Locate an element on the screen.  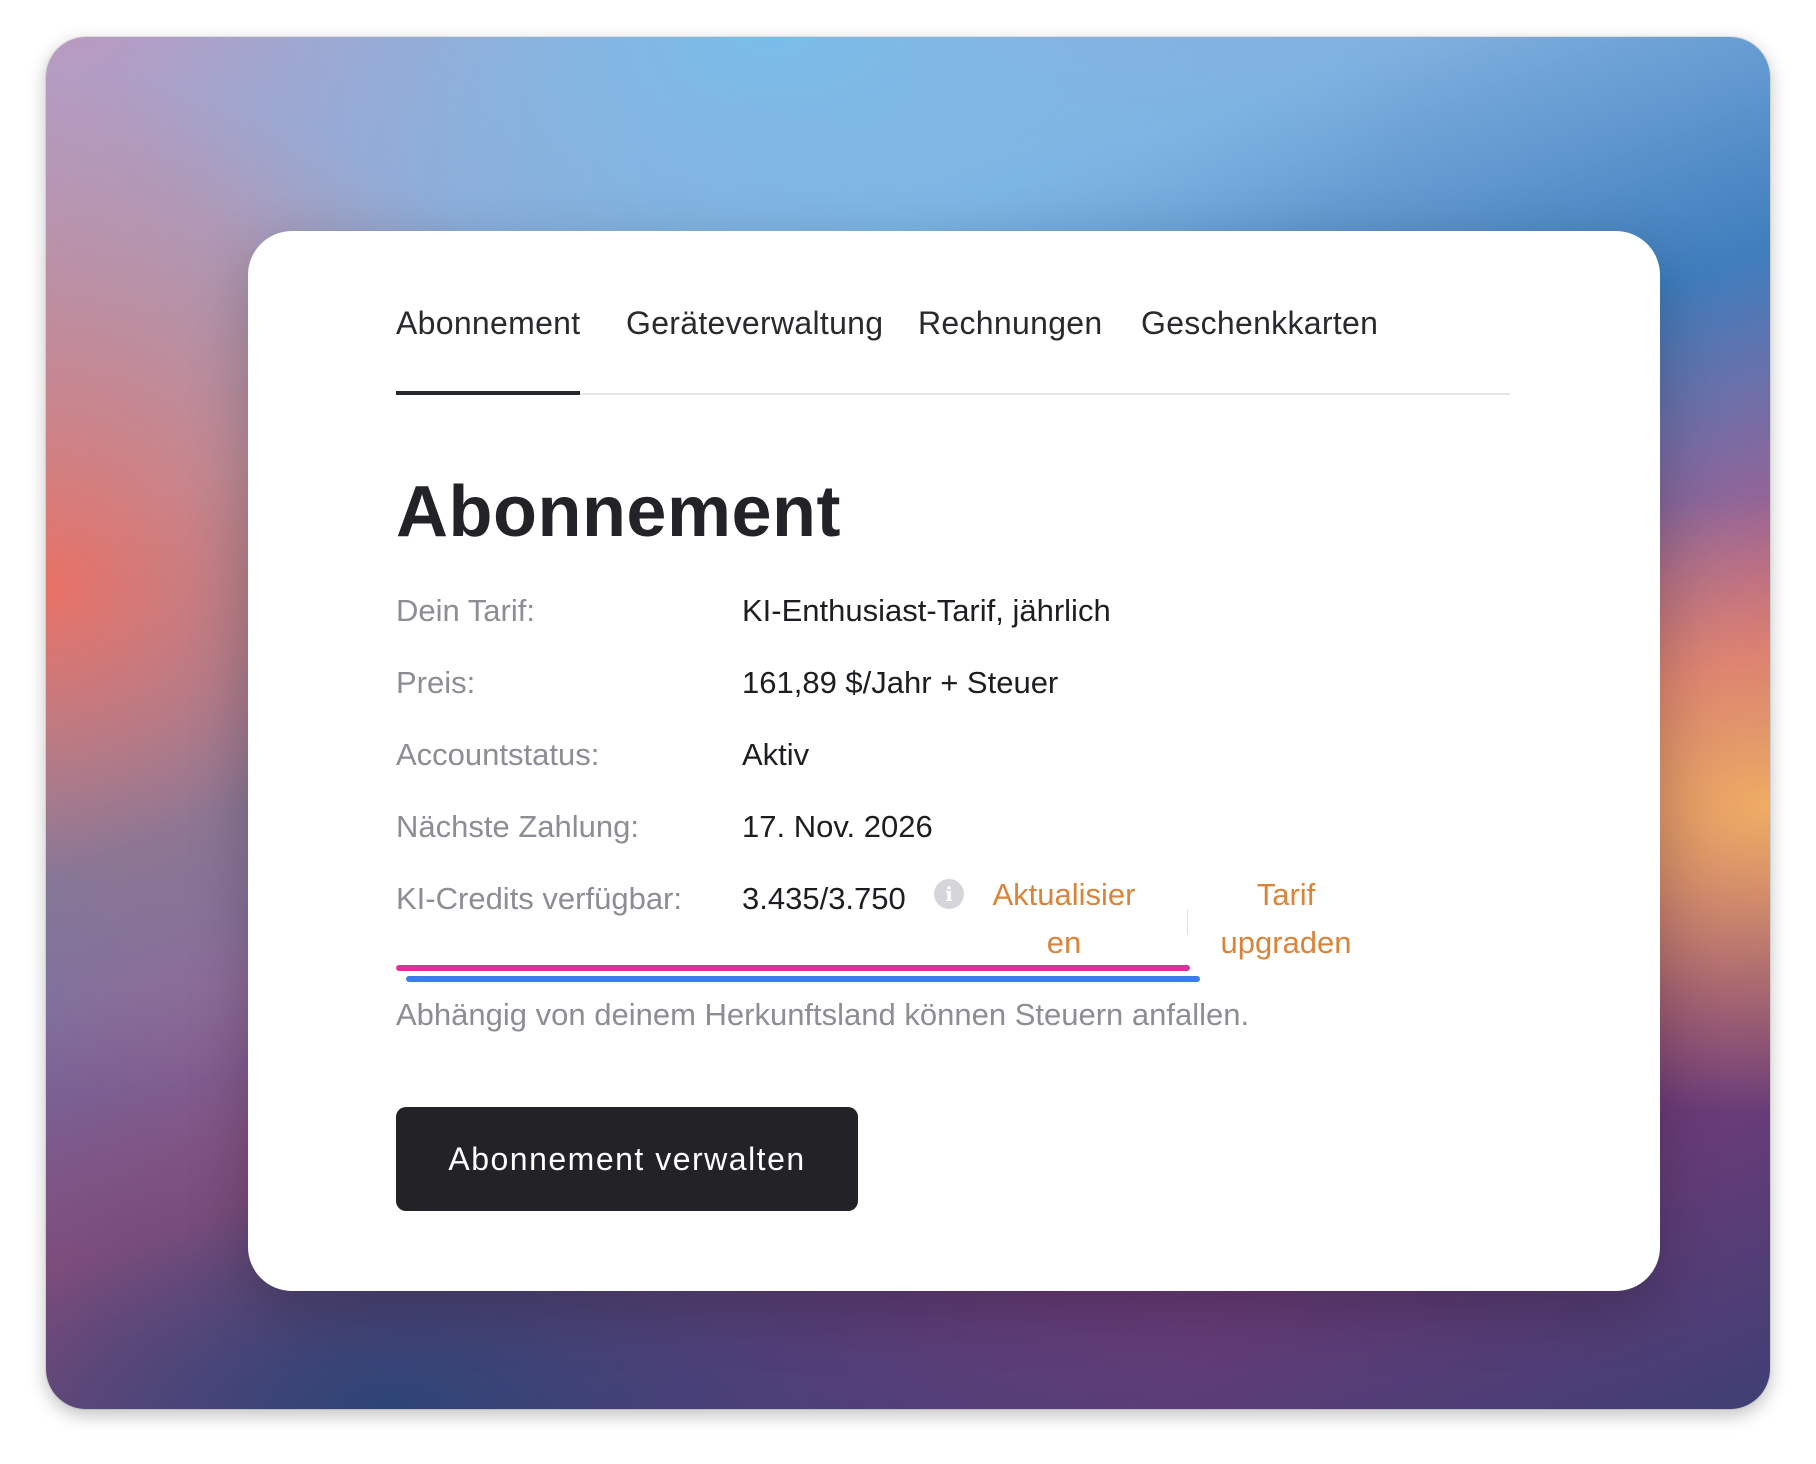
status-value: Aktiv is located at coordinates (776, 754).